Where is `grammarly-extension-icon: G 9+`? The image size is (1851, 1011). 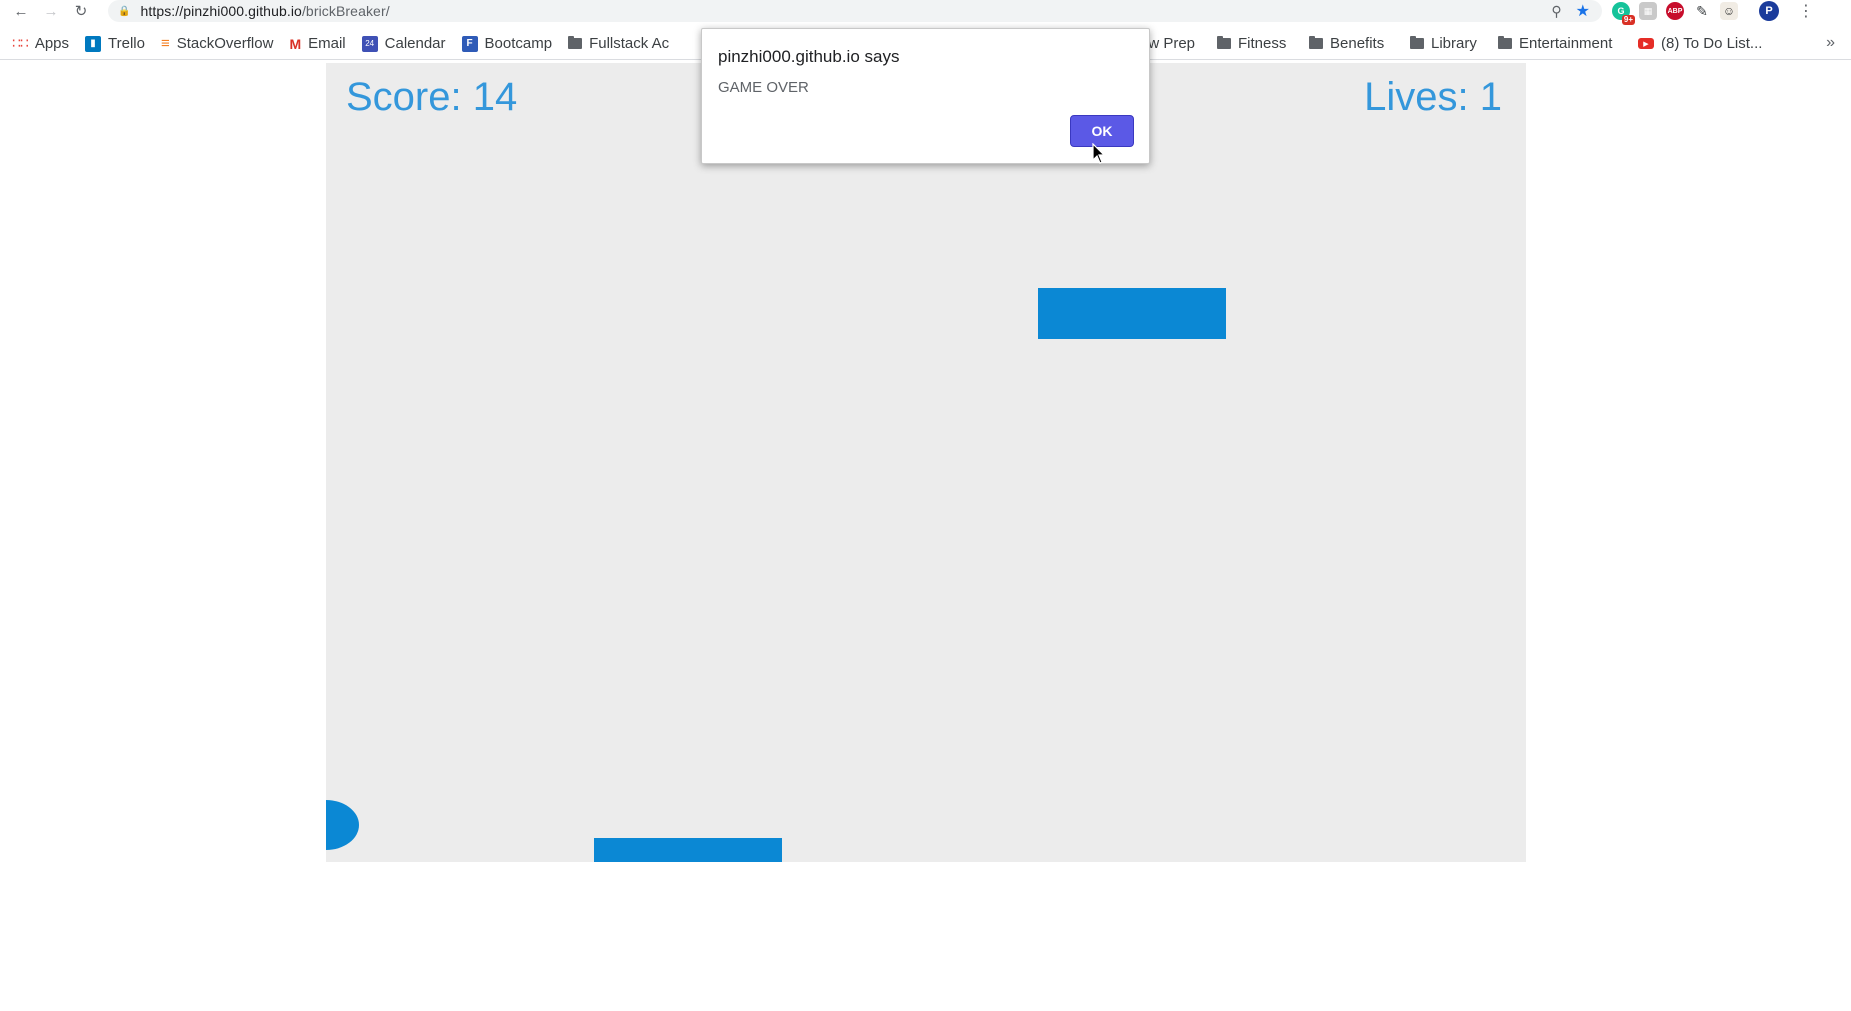 grammarly-extension-icon: G 9+ is located at coordinates (1623, 13).